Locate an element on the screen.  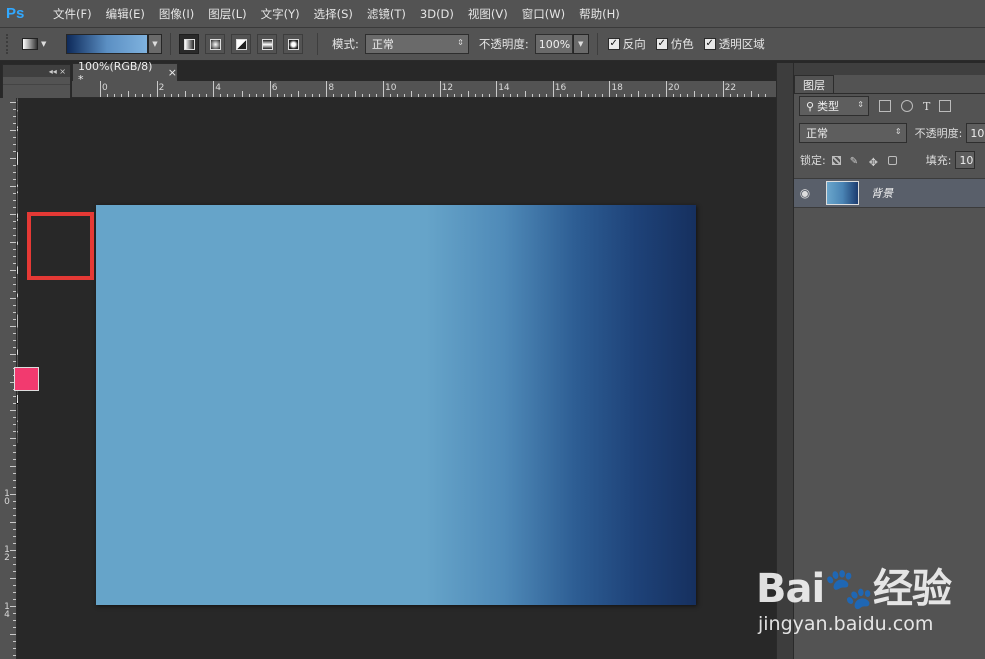
menu-window: 窗口(W) is located at coordinates (543, 14).